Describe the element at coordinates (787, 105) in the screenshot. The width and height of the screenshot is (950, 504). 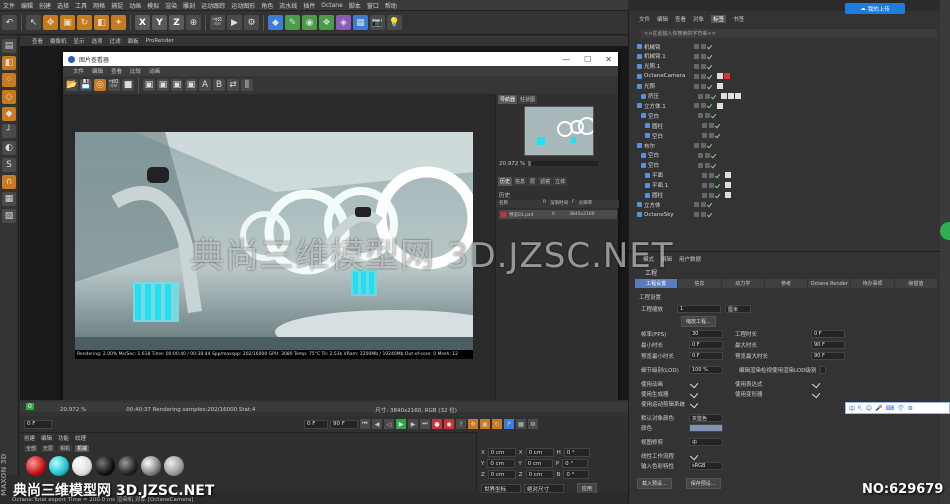
I see `object-row: 立方体.1` at that location.